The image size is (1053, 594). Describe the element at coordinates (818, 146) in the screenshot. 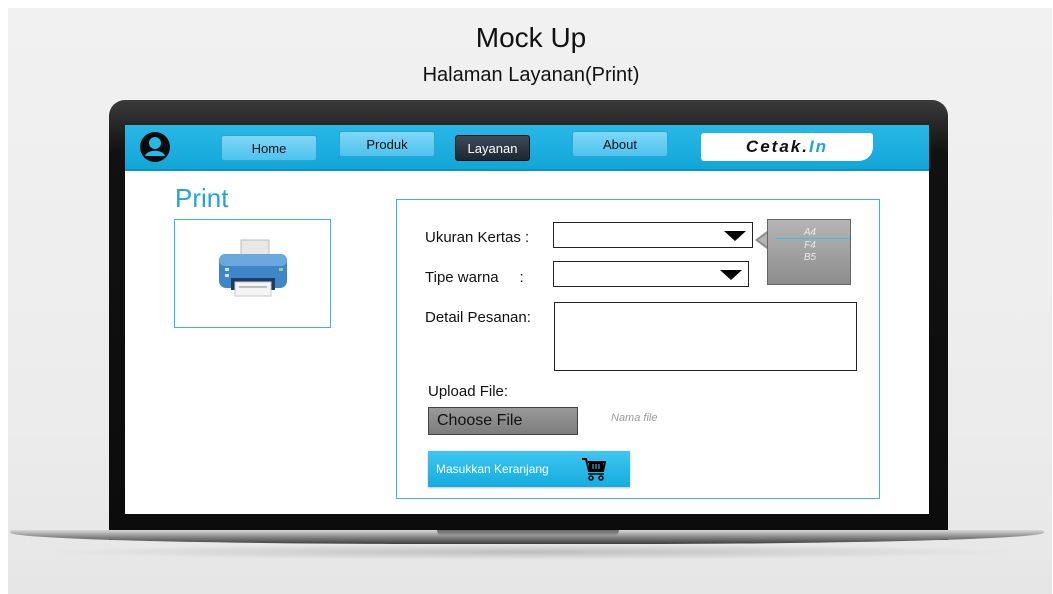

I see `brand-logo-accent: In` at that location.